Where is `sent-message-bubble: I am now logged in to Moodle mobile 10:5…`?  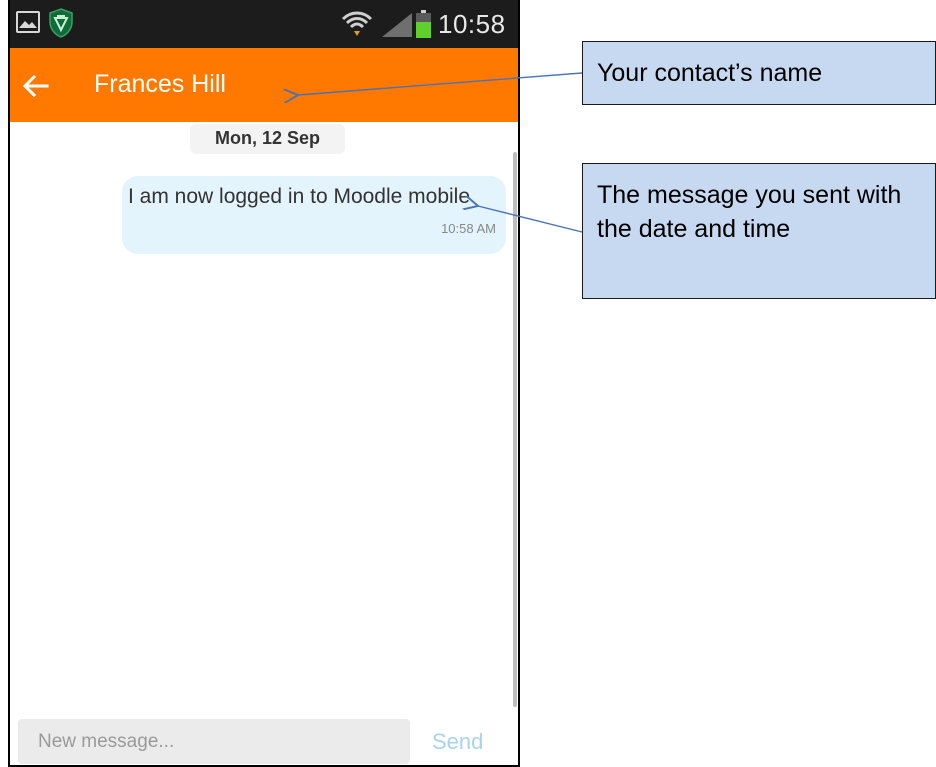 sent-message-bubble: I am now logged in to Moodle mobile 10:5… is located at coordinates (314, 215).